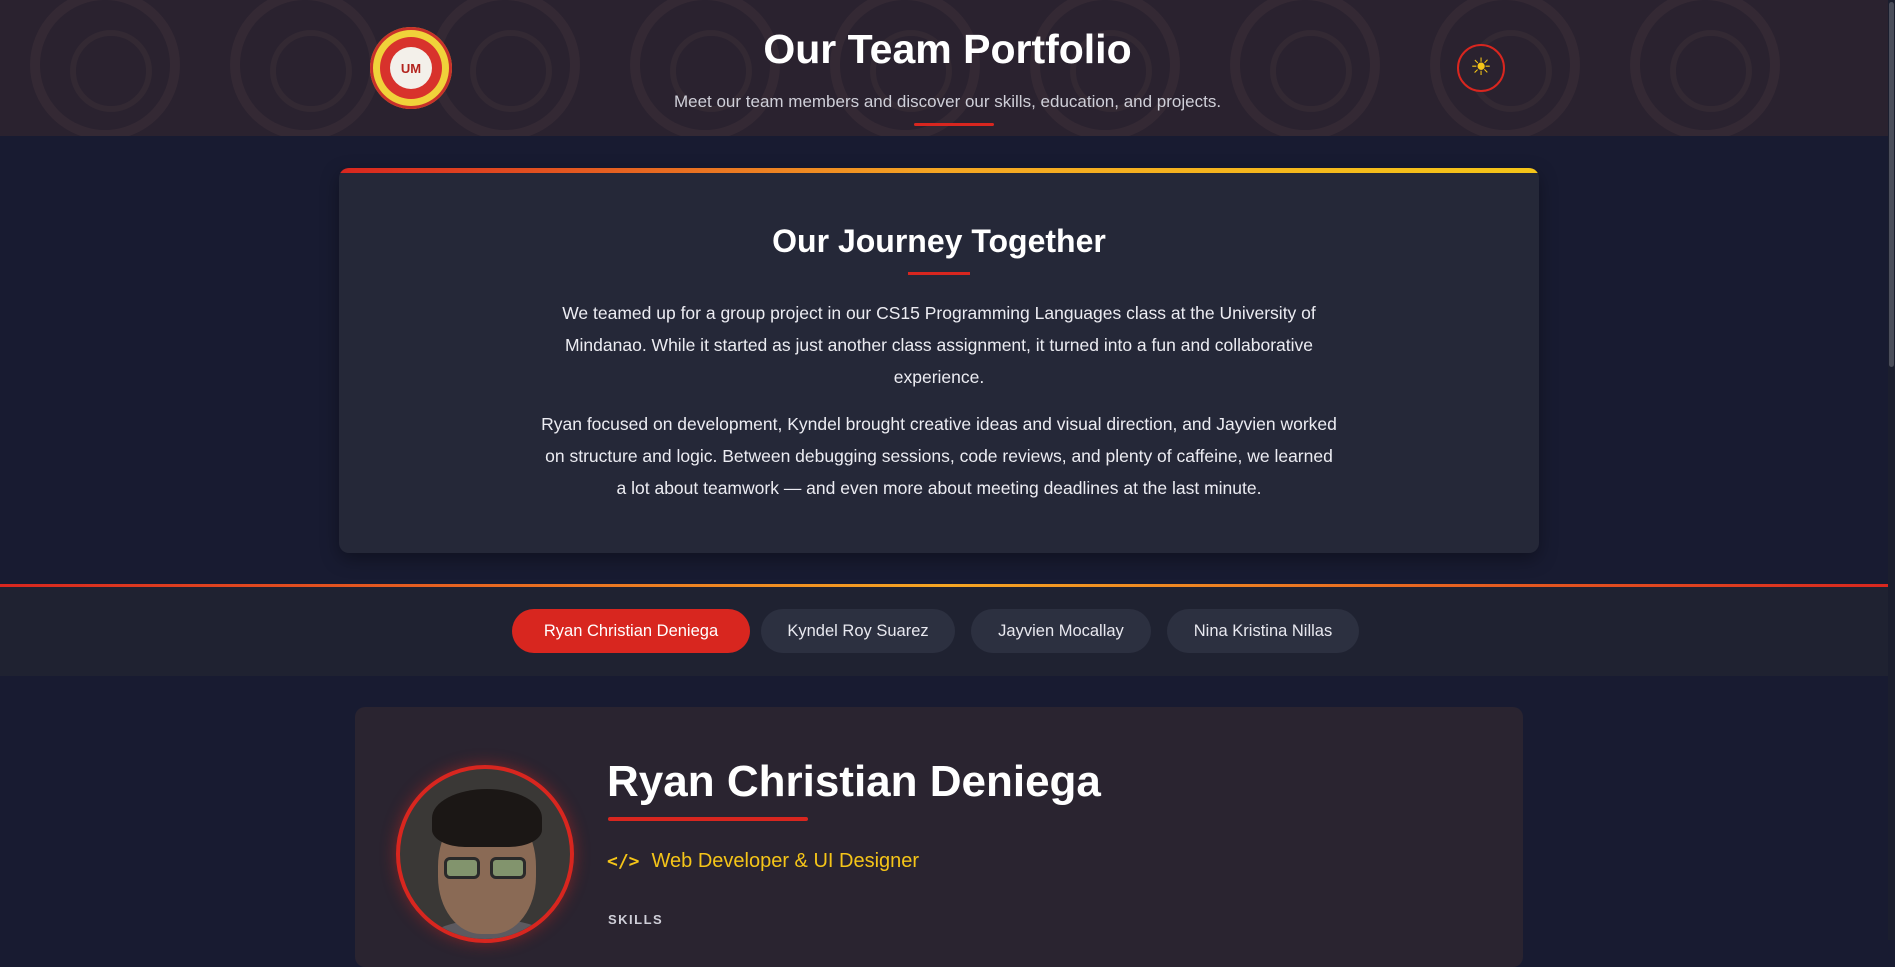 The width and height of the screenshot is (1895, 967). What do you see at coordinates (854, 781) in the screenshot?
I see `member-name: Ryan Christian Deniega` at bounding box center [854, 781].